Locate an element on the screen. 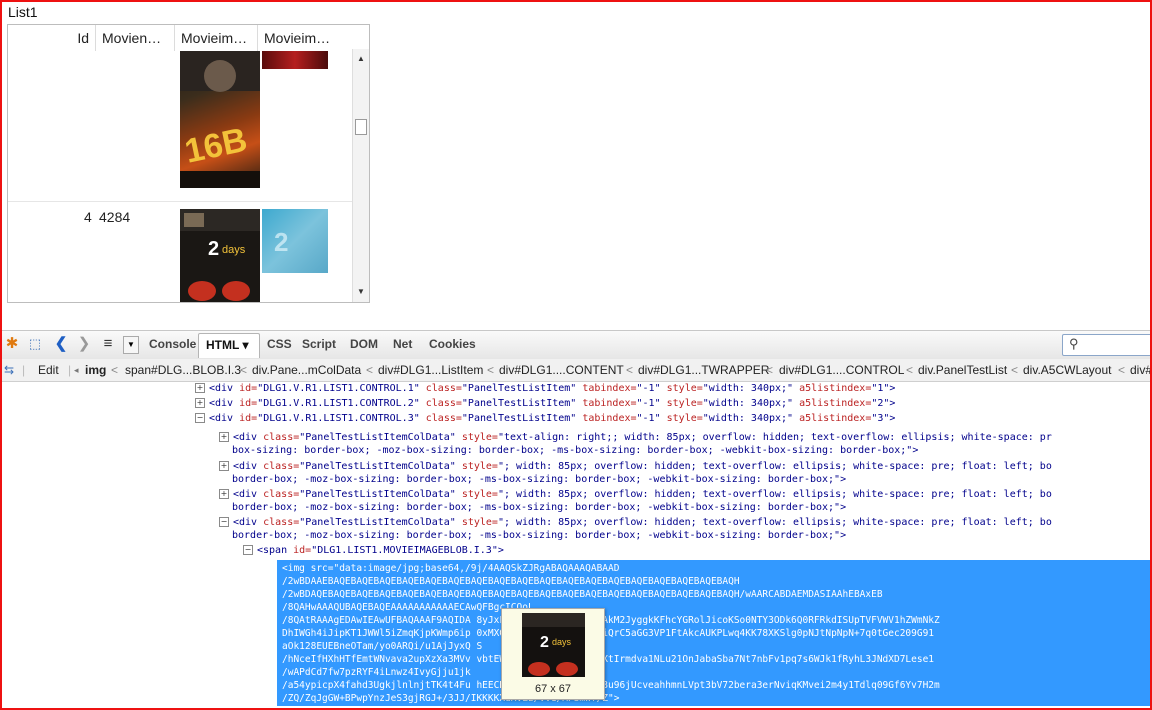 The height and width of the screenshot is (710, 1152). scroll-down-arrow-icon: ▼ is located at coordinates (361, 292).